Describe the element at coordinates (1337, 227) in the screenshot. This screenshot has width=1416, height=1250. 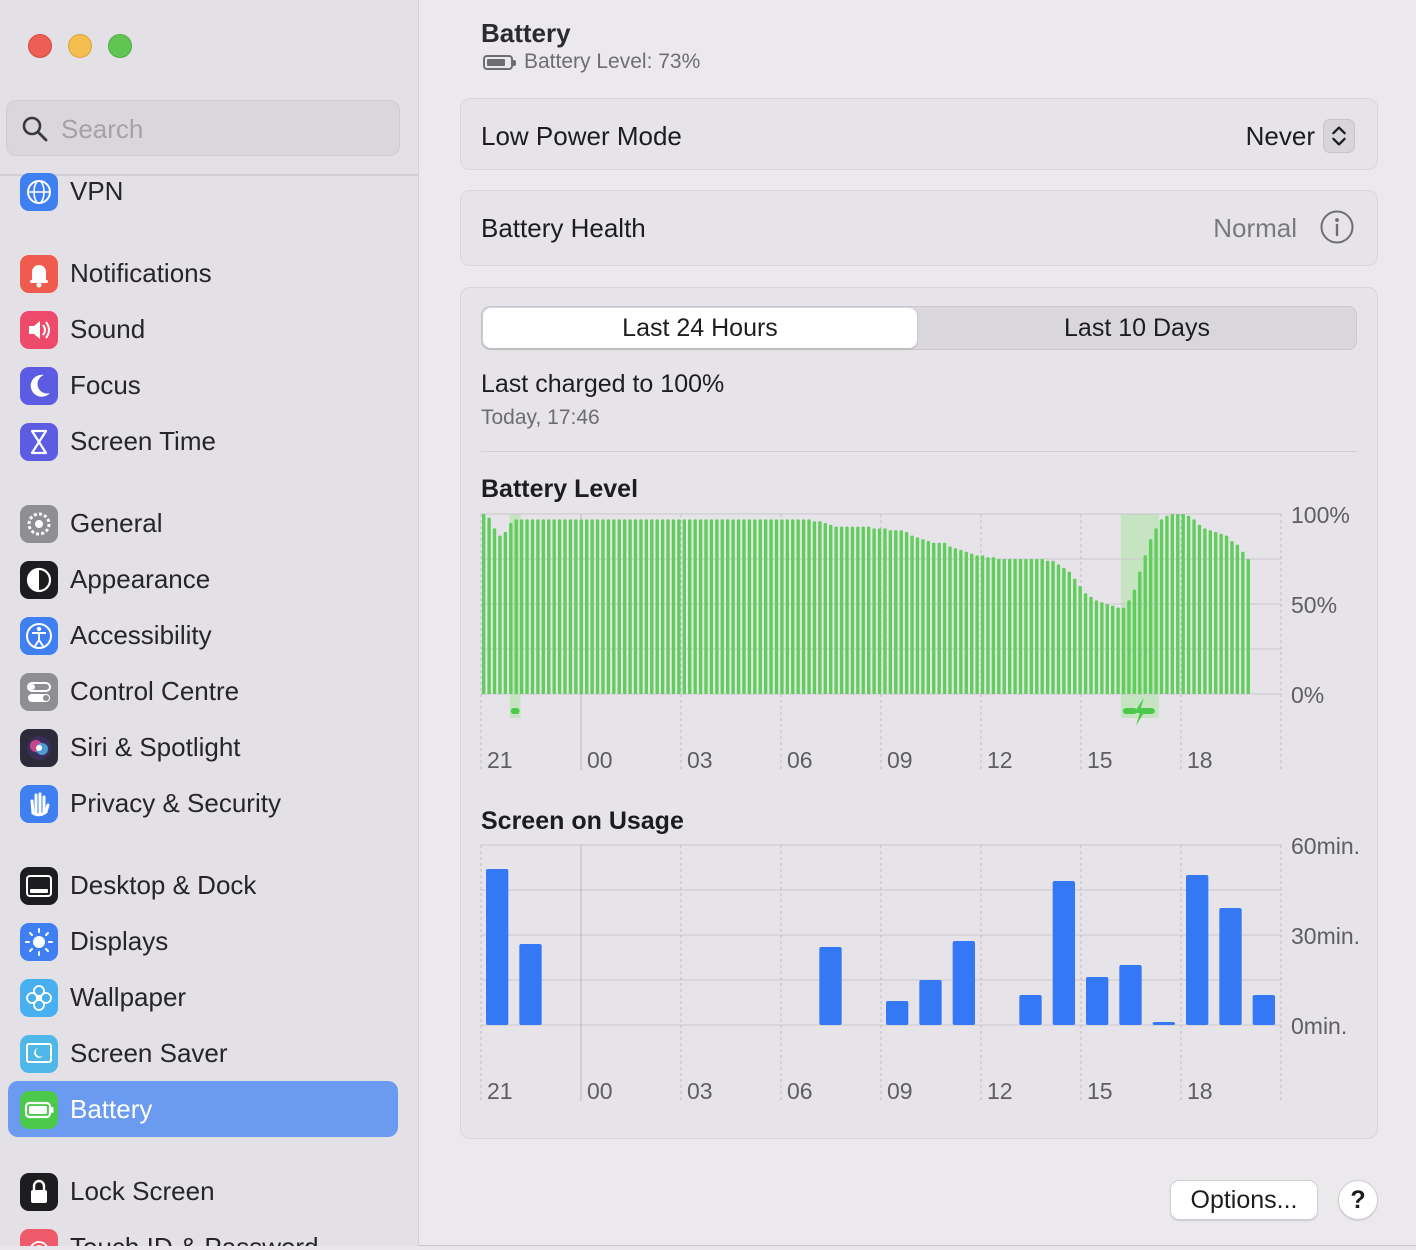
I see `info-icon` at that location.